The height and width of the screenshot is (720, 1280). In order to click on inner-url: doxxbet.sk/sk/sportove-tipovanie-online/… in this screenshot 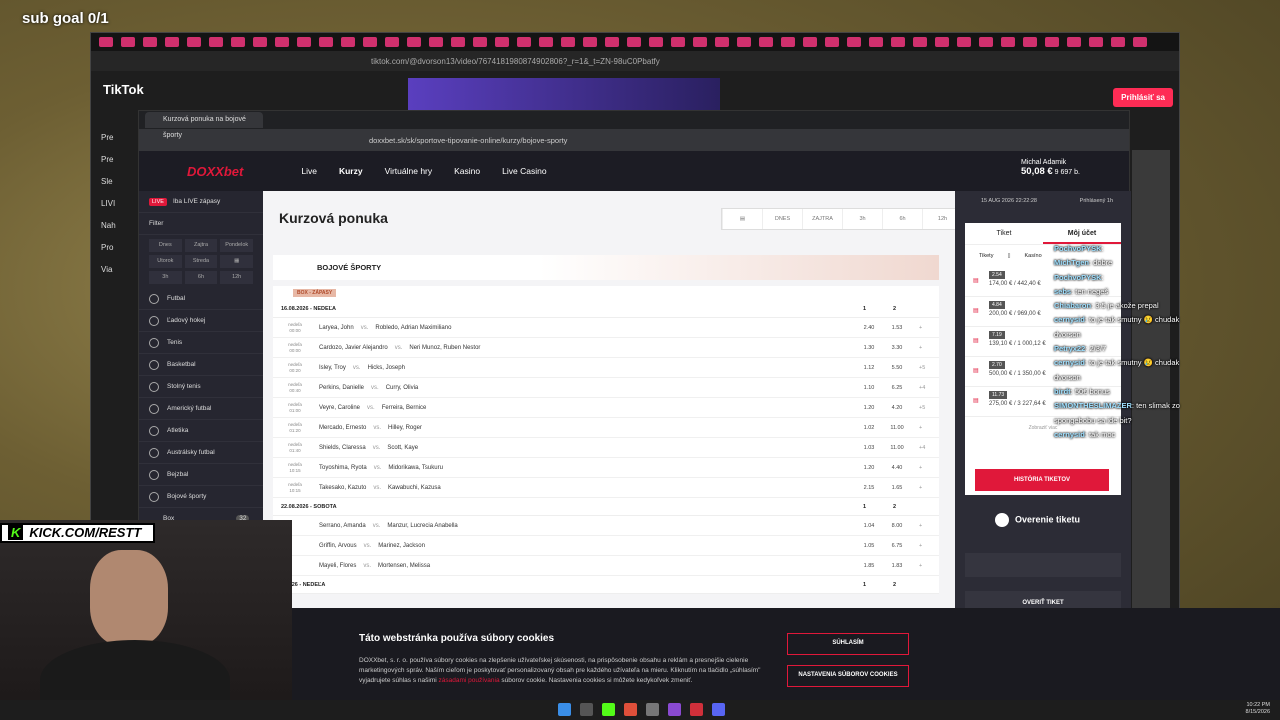, I will do `click(468, 140)`.